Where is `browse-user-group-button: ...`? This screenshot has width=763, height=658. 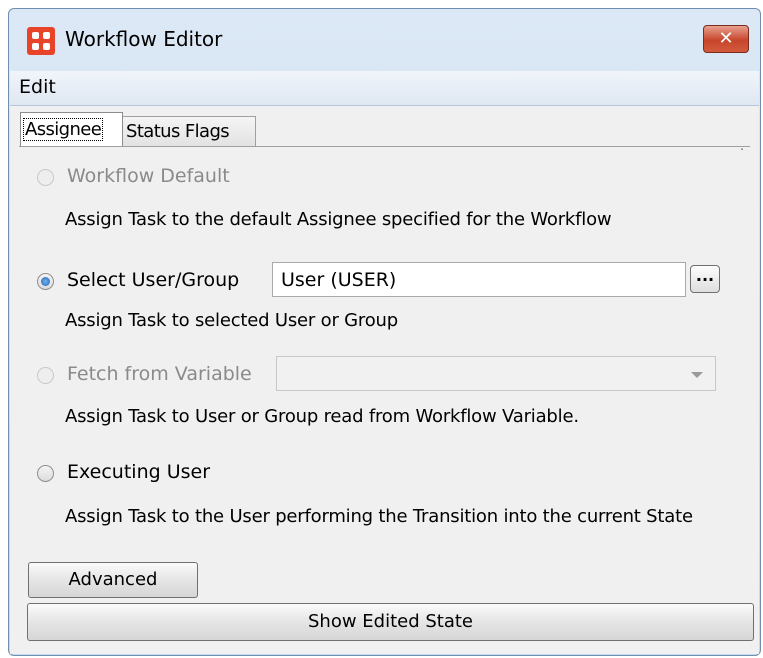
browse-user-group-button: ... is located at coordinates (705, 279).